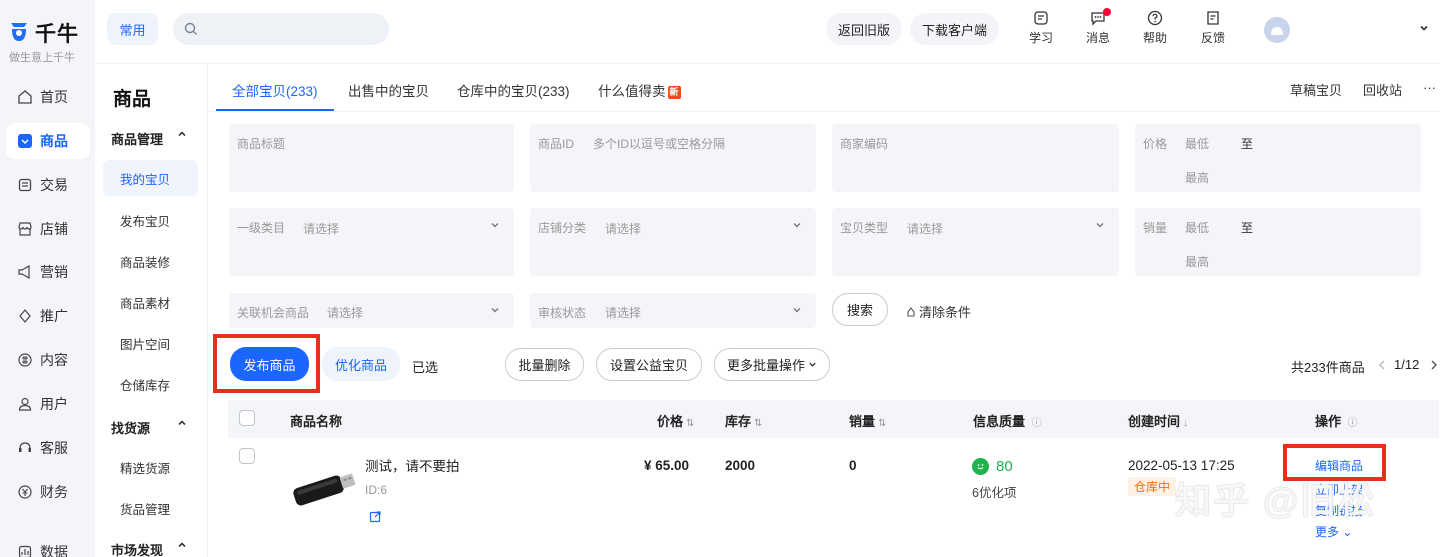  I want to click on subnav-item-decor: 商品装修, so click(150, 261).